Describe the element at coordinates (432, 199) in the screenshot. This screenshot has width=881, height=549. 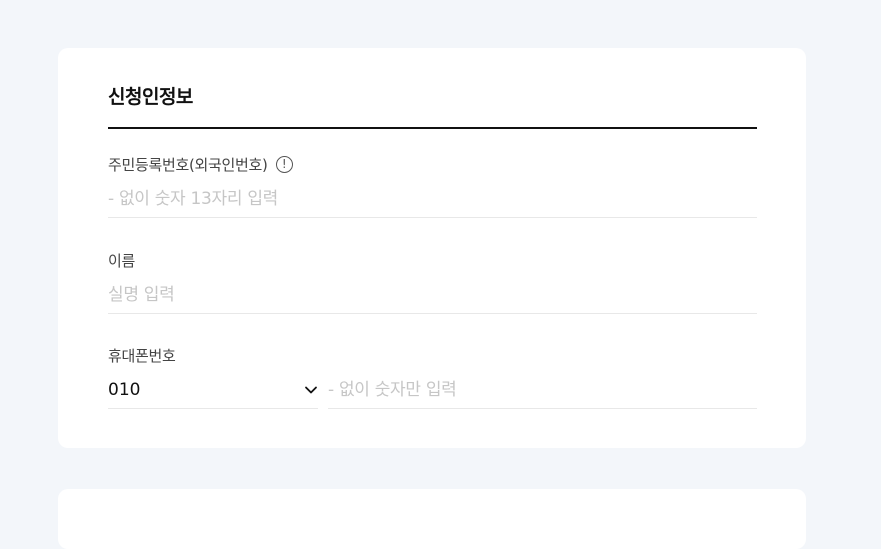
I see `resident-id-input` at that location.